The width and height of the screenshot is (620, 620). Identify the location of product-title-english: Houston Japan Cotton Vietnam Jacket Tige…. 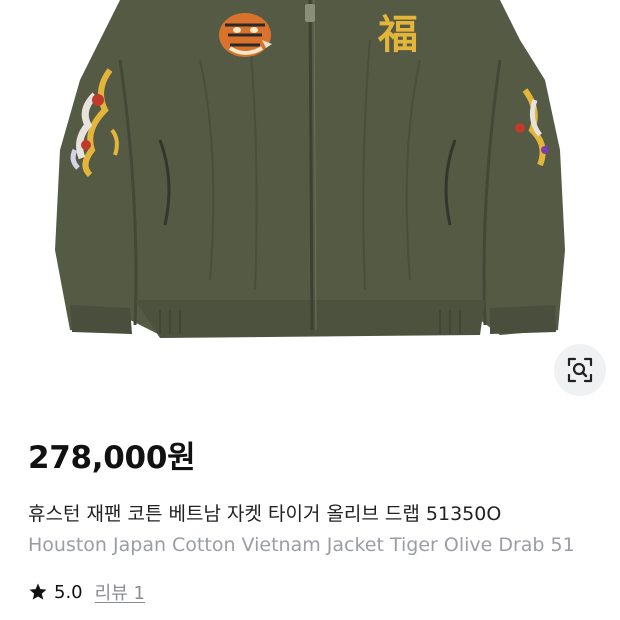
(301, 545).